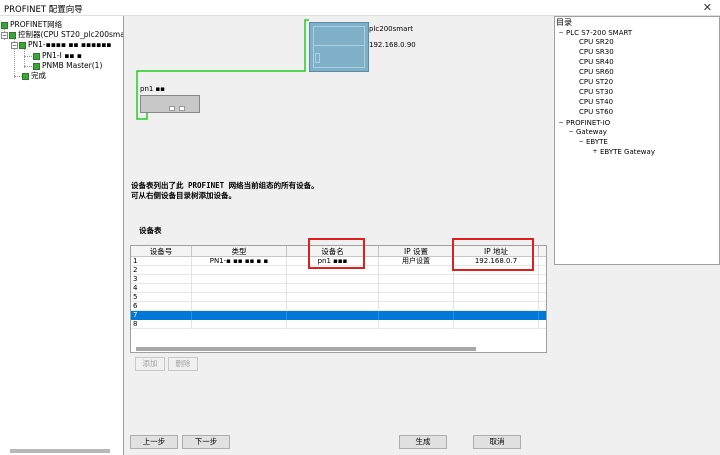 This screenshot has width=720, height=455. What do you see at coordinates (161, 279) in the screenshot?
I see `table-cell-no: 3` at bounding box center [161, 279].